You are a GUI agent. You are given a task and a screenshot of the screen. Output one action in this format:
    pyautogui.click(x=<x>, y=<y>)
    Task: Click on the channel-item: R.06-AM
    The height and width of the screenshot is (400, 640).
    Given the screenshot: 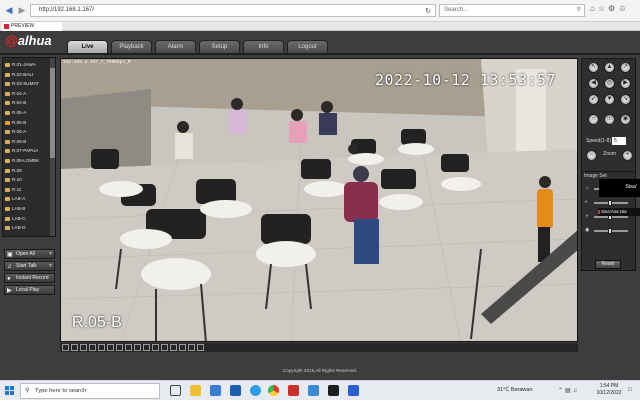 What is the action you would take?
    pyautogui.click(x=29, y=132)
    